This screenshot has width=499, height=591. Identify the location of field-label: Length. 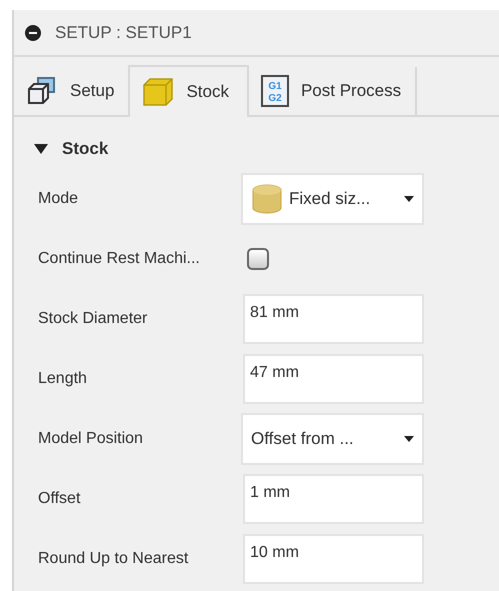
(62, 379).